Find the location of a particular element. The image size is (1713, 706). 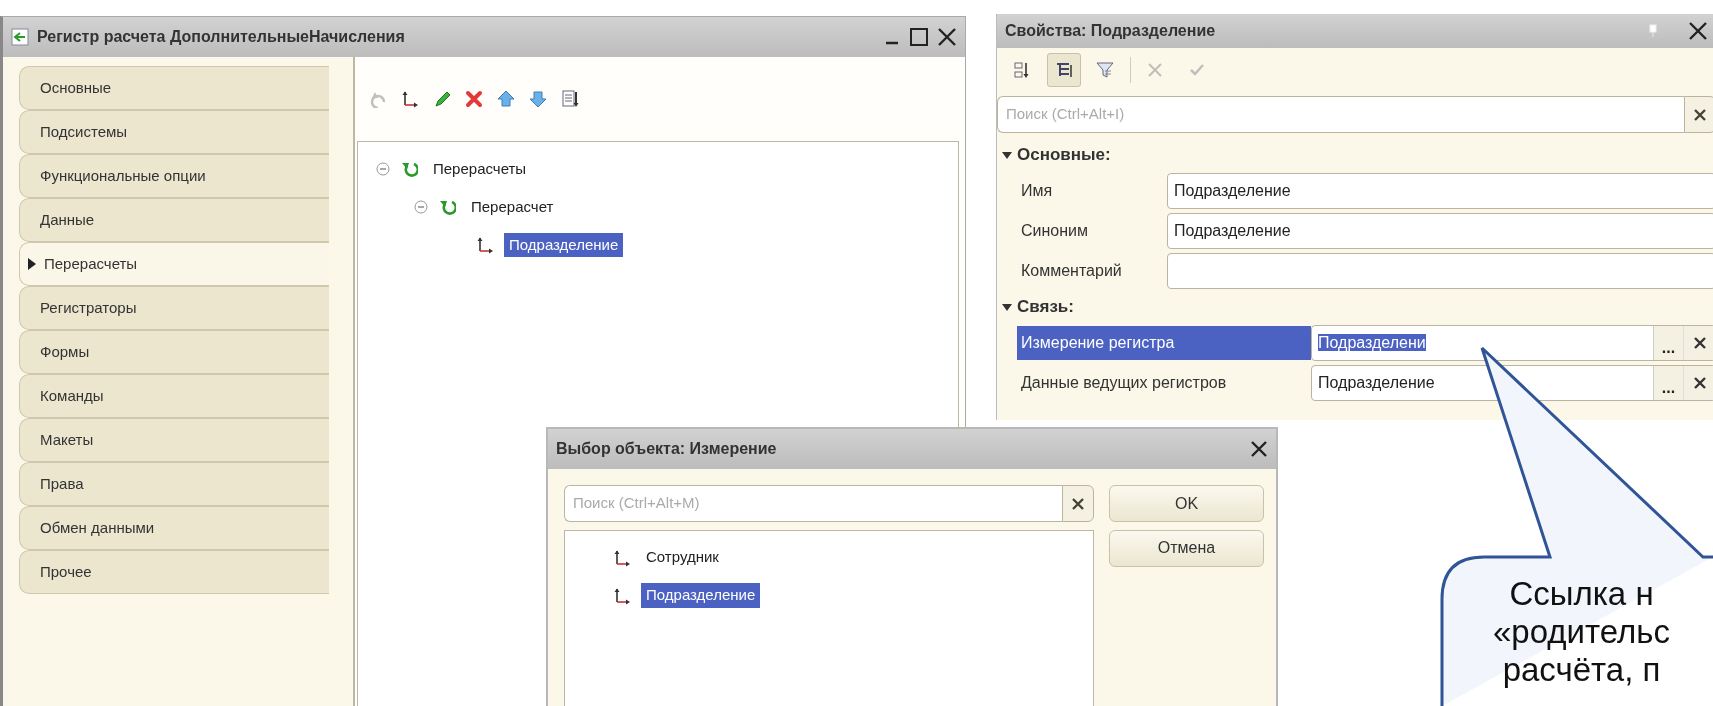

property-field is located at coordinates (1440, 271).